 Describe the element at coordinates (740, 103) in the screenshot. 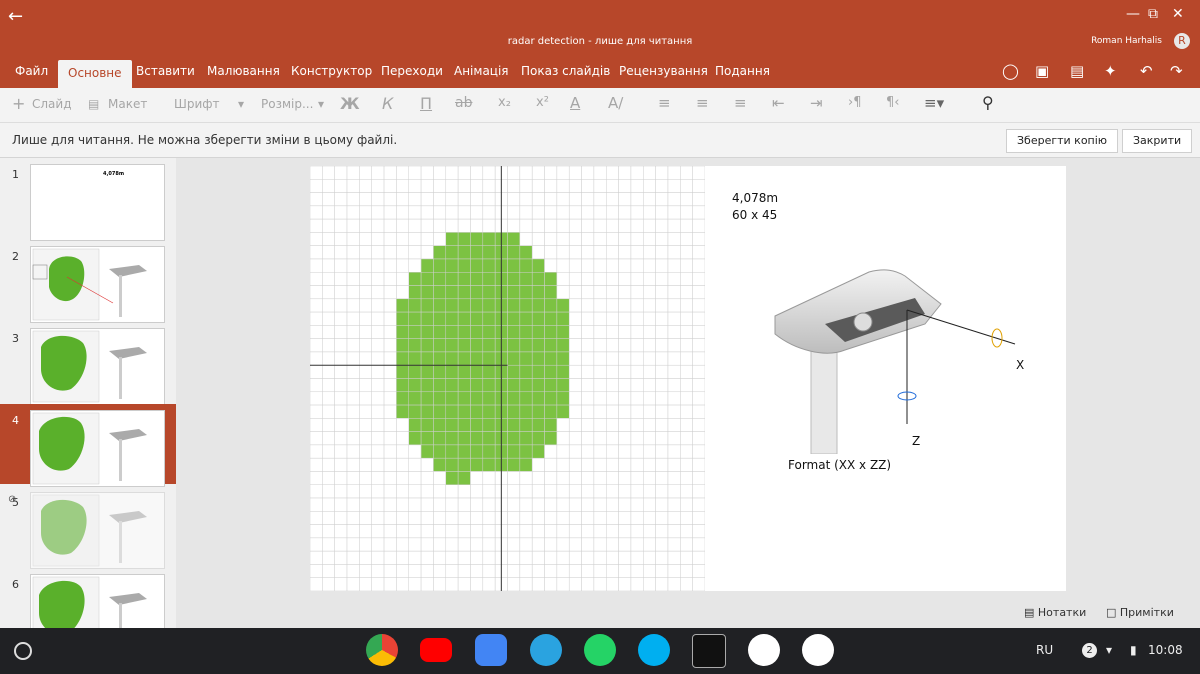

I see `list-style-icon: ≡` at that location.